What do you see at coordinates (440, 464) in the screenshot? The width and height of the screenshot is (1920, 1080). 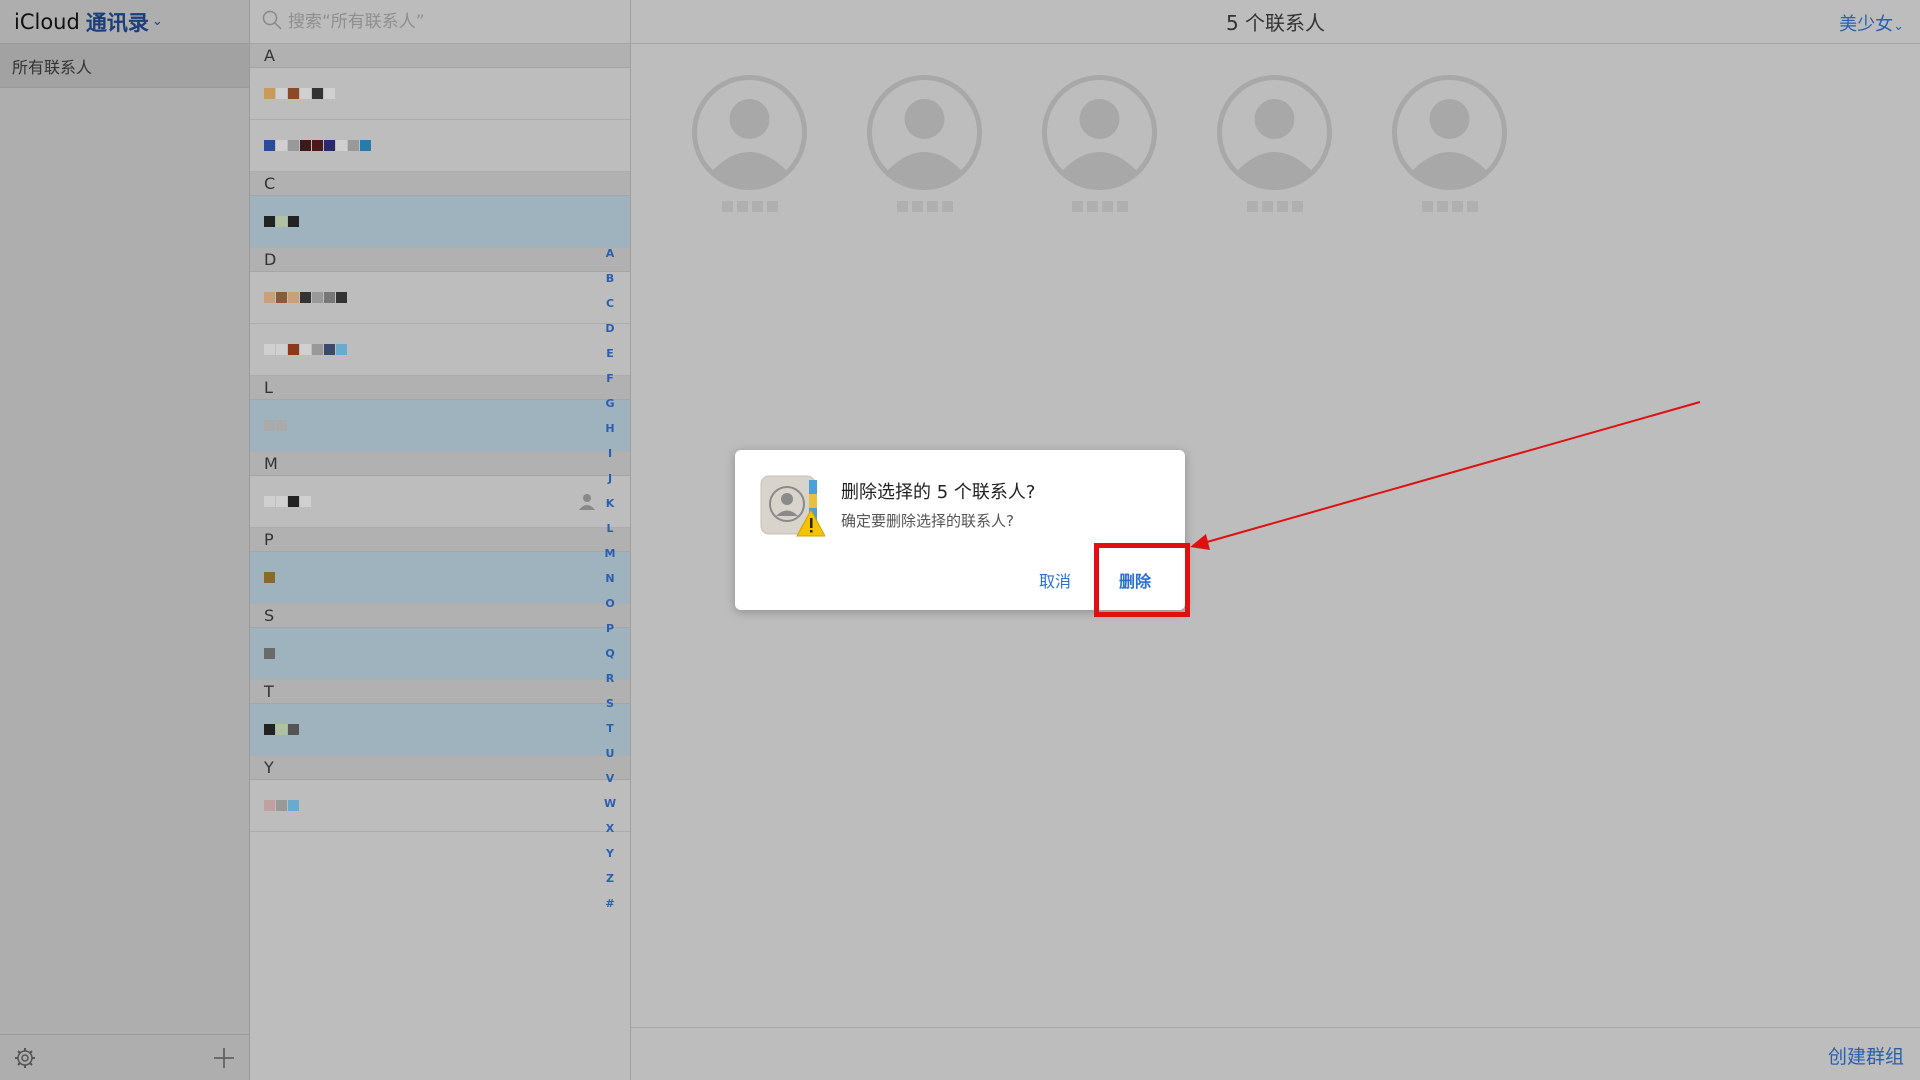 I see `section-header: M` at bounding box center [440, 464].